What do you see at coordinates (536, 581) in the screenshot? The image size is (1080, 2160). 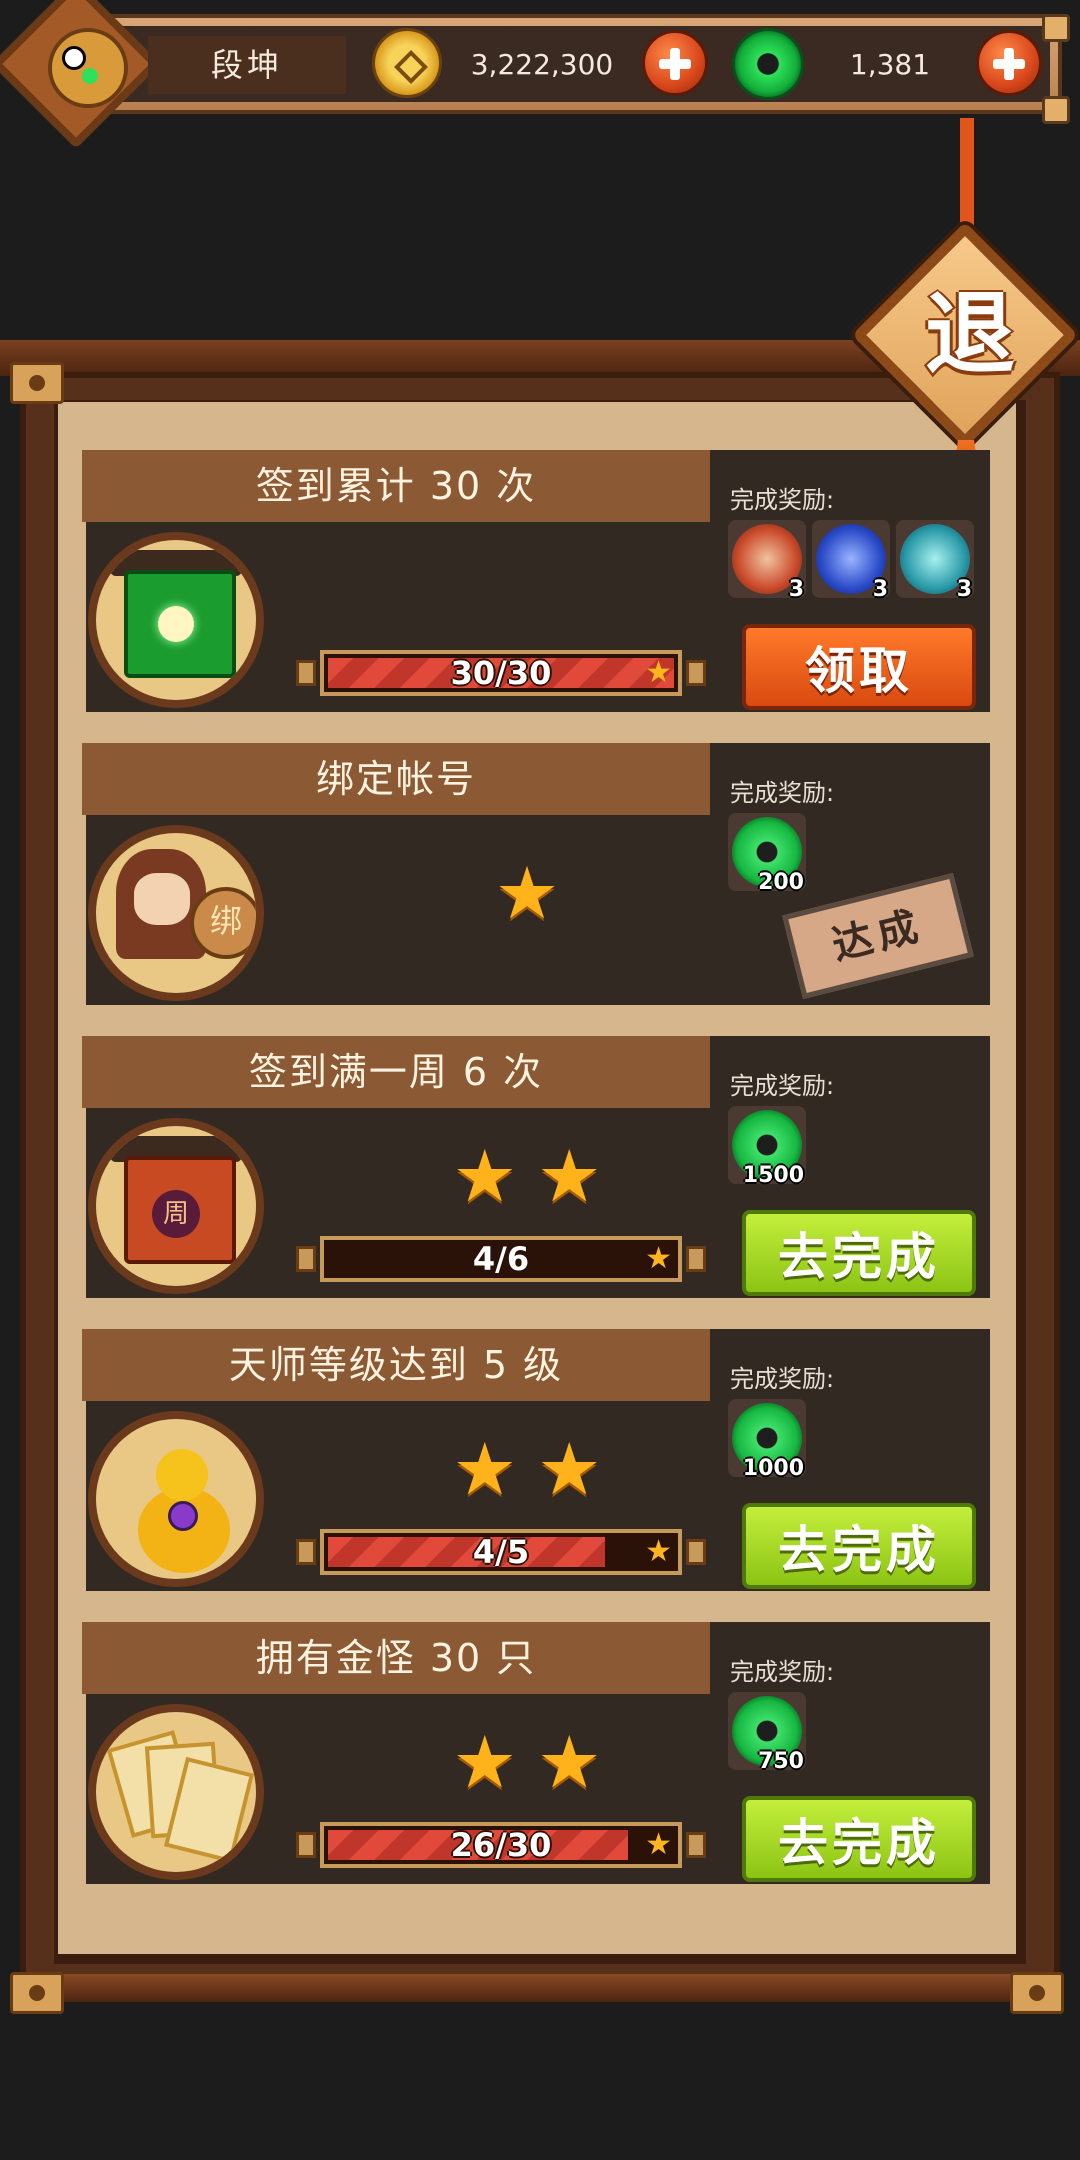 I see `task-row: 签到累计 30 次 完成奖励: 3 3 3 30/30 ★ 领取` at bounding box center [536, 581].